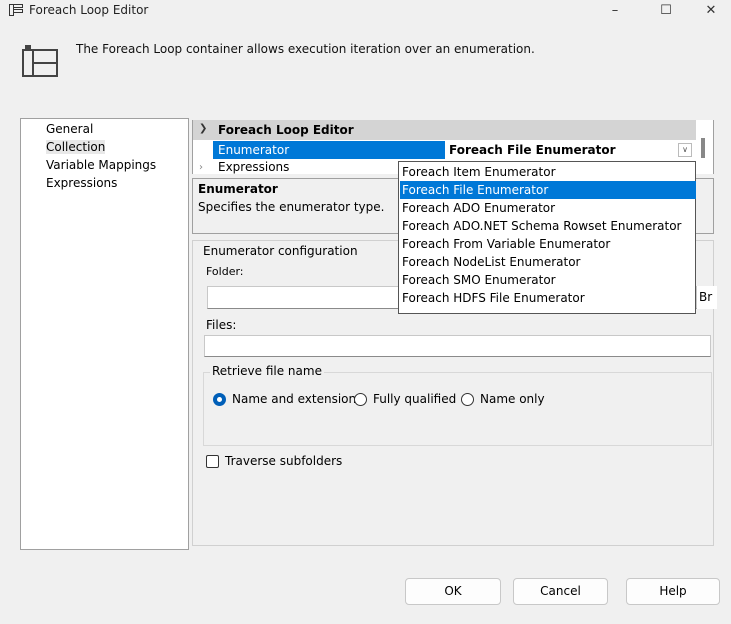  I want to click on ok-button: OK, so click(453, 591).